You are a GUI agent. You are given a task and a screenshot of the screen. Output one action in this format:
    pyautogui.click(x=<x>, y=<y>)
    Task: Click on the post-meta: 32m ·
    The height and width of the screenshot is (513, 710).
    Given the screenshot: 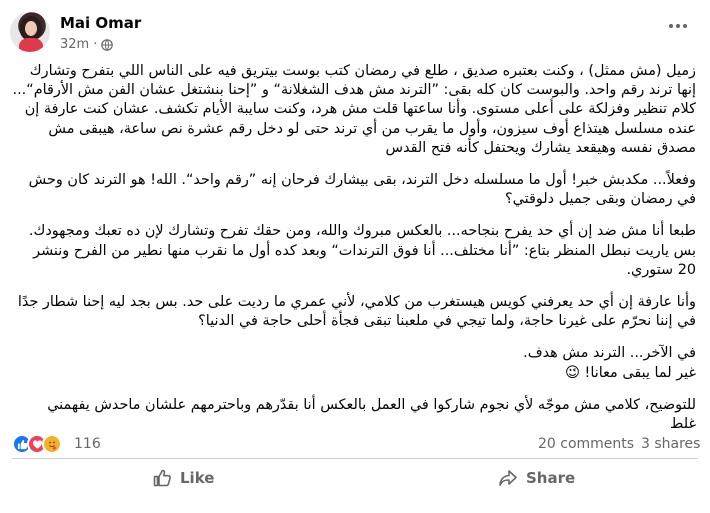 What is the action you would take?
    pyautogui.click(x=87, y=44)
    